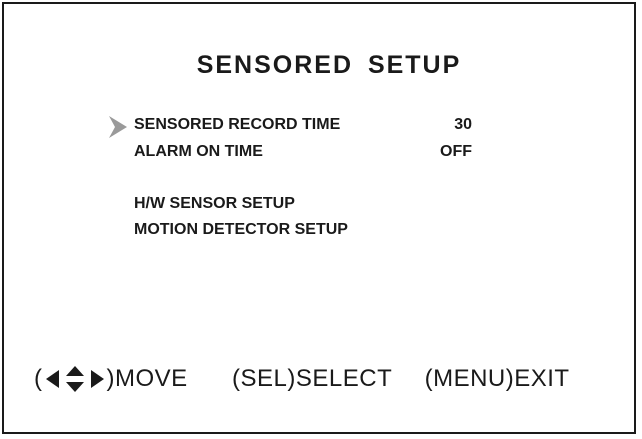 The height and width of the screenshot is (439, 642). I want to click on selection-arrow-icon, so click(118, 127).